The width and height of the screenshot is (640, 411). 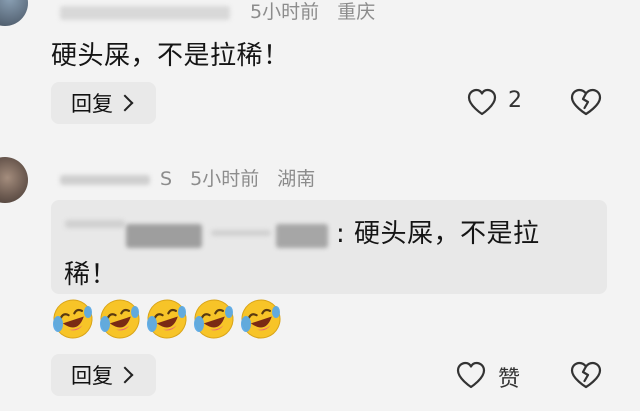 I want to click on quoted-text-line2: 稀！, so click(x=91, y=275).